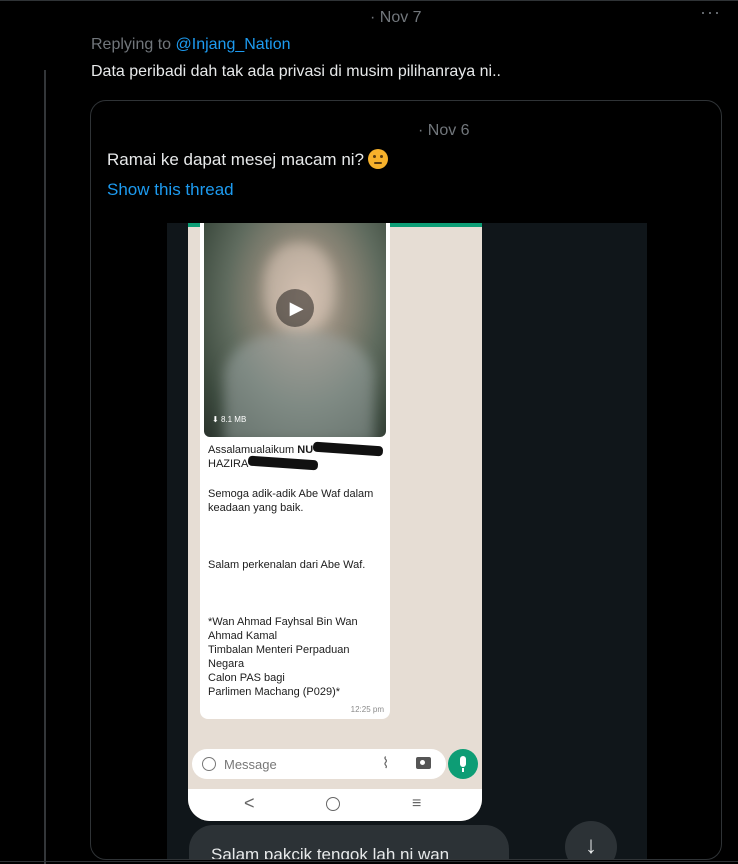 The image size is (738, 864). I want to click on top-divider, so click(369, 0).